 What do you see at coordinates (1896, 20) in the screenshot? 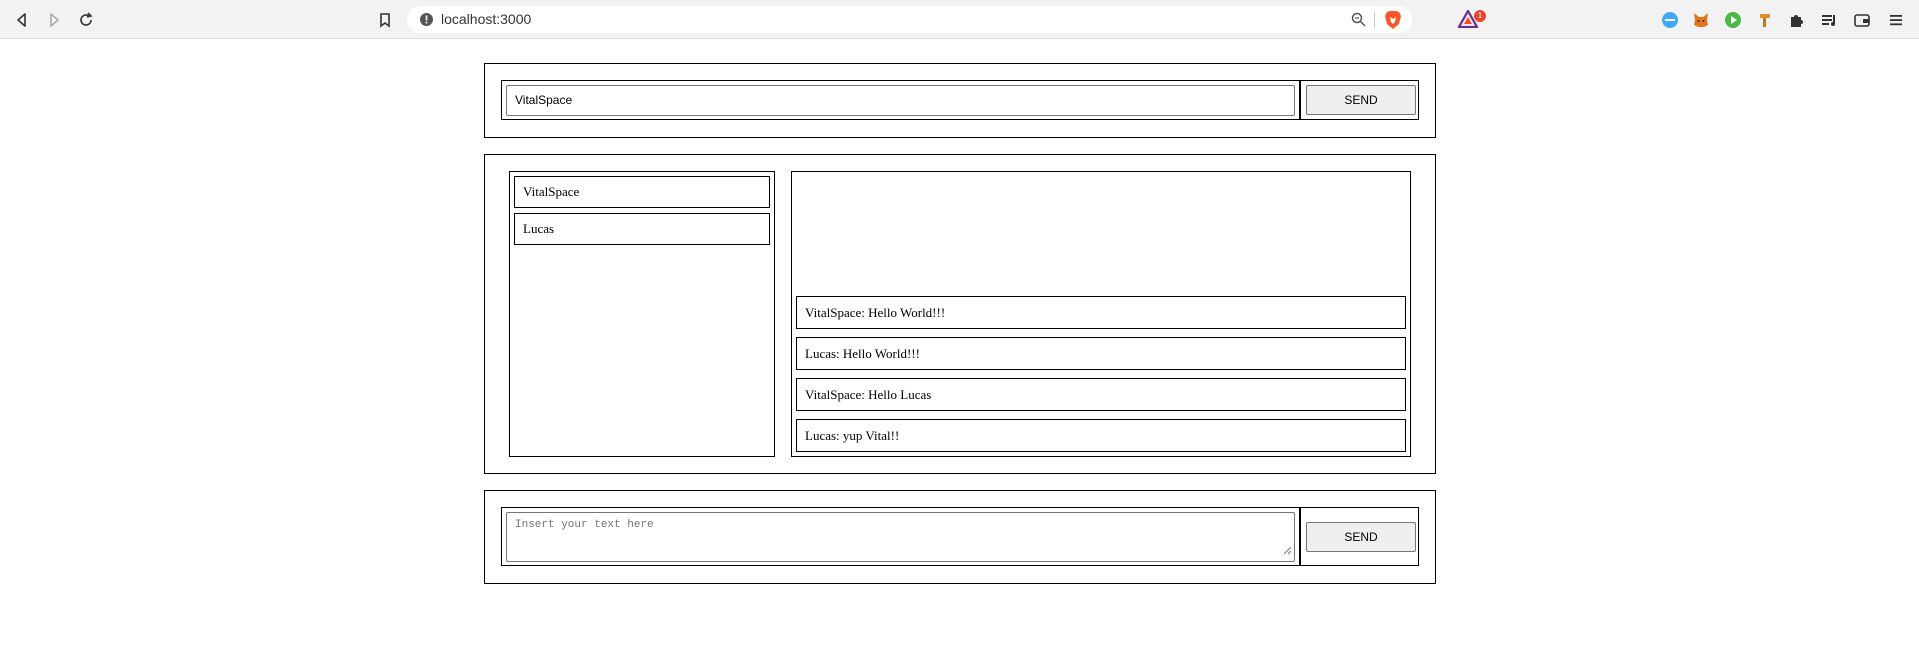
I see `menu-icon` at bounding box center [1896, 20].